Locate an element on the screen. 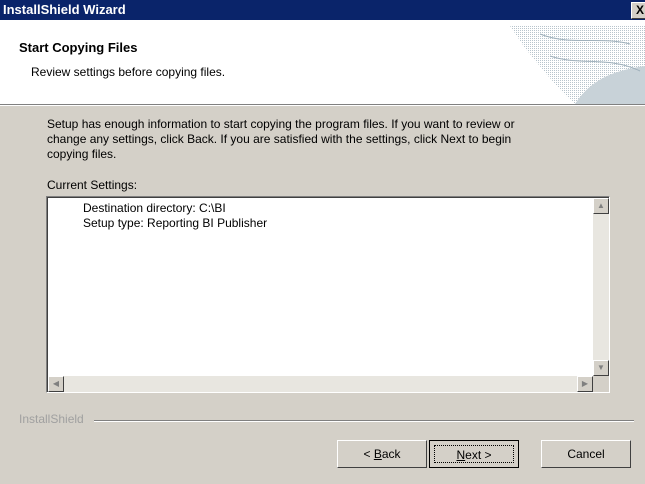 Image resolution: width=645 pixels, height=484 pixels. scrollbar-corner is located at coordinates (601, 384).